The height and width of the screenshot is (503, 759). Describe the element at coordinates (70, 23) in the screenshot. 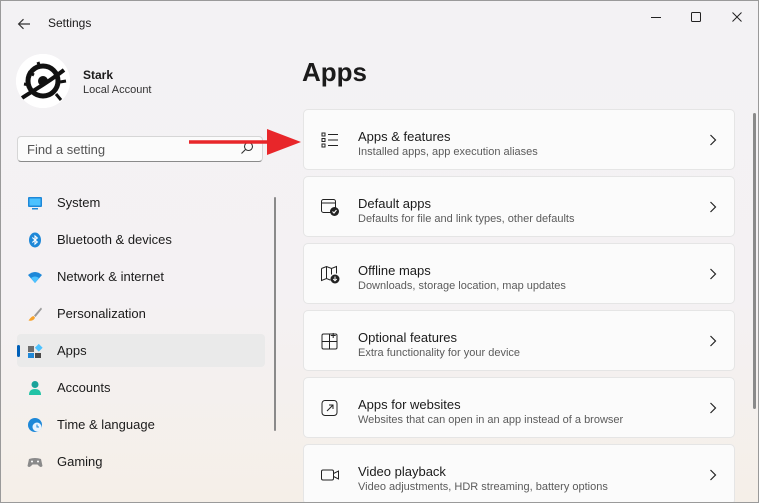

I see `app-title: Settings` at that location.